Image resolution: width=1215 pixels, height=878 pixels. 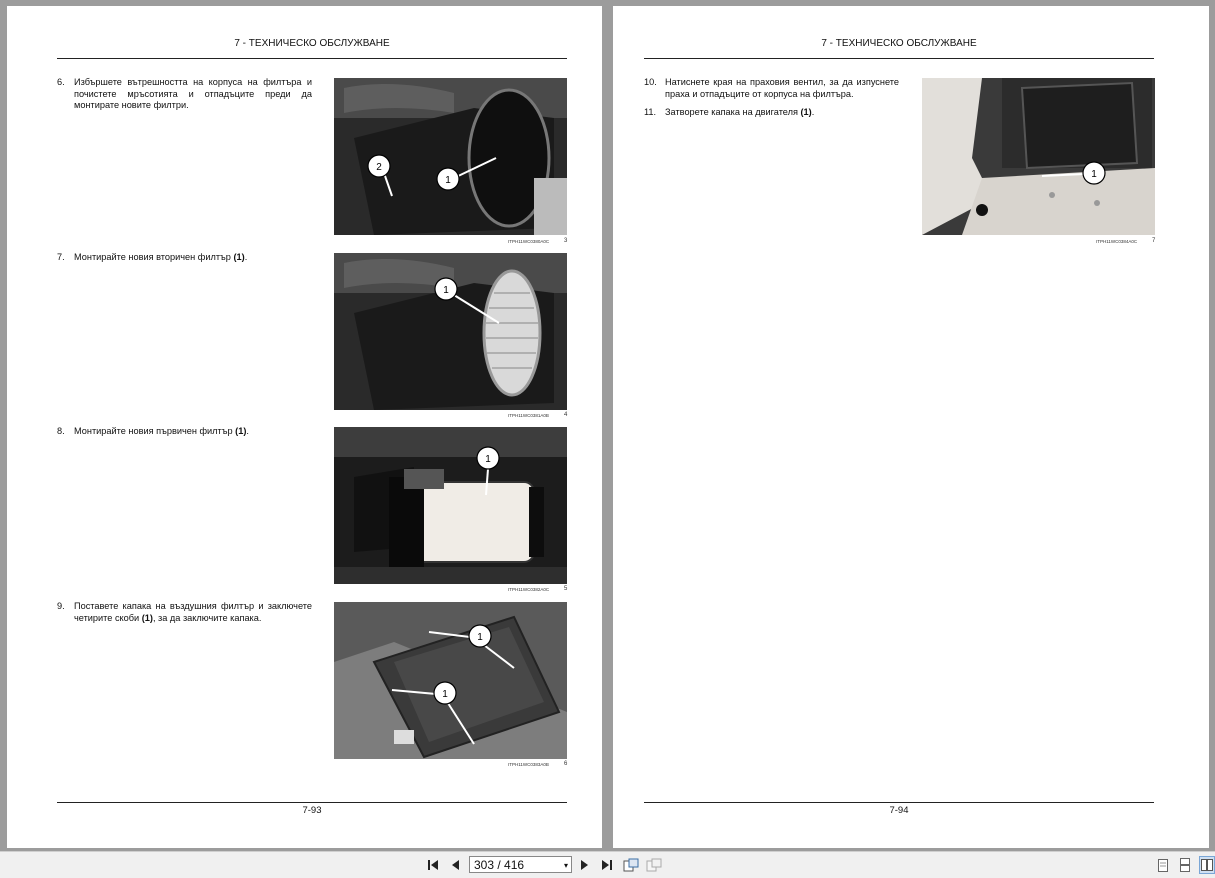 What do you see at coordinates (528, 764) in the screenshot?
I see `figure-code: ITPH11WC0383A0B` at bounding box center [528, 764].